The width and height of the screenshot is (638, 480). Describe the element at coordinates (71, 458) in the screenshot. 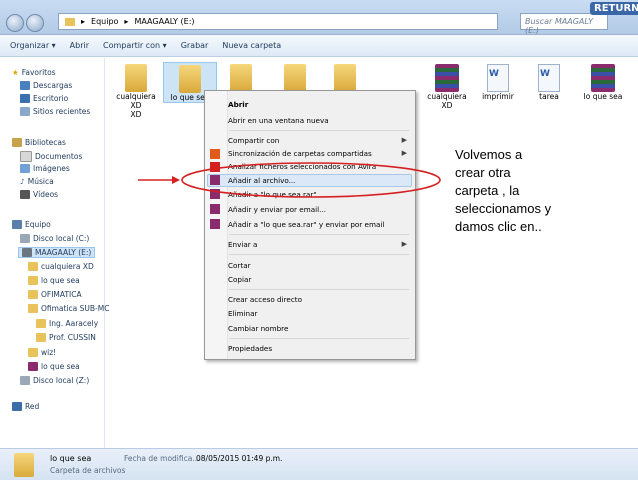

I see `details-name: lo que sea` at that location.